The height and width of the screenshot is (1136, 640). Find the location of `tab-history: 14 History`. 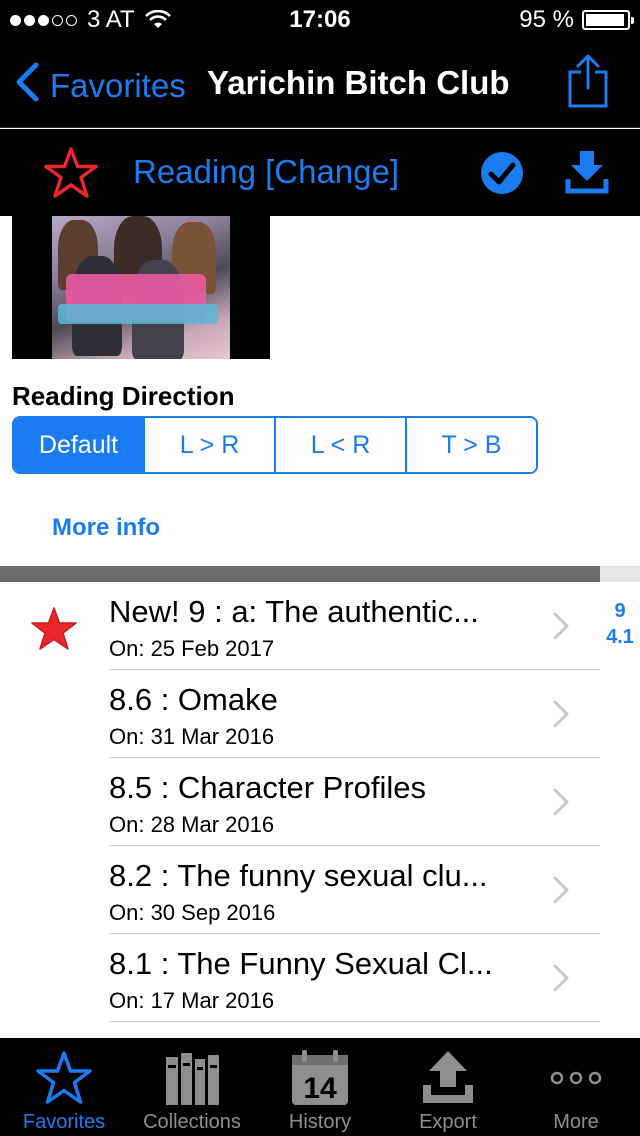

tab-history: 14 History is located at coordinates (320, 1087).